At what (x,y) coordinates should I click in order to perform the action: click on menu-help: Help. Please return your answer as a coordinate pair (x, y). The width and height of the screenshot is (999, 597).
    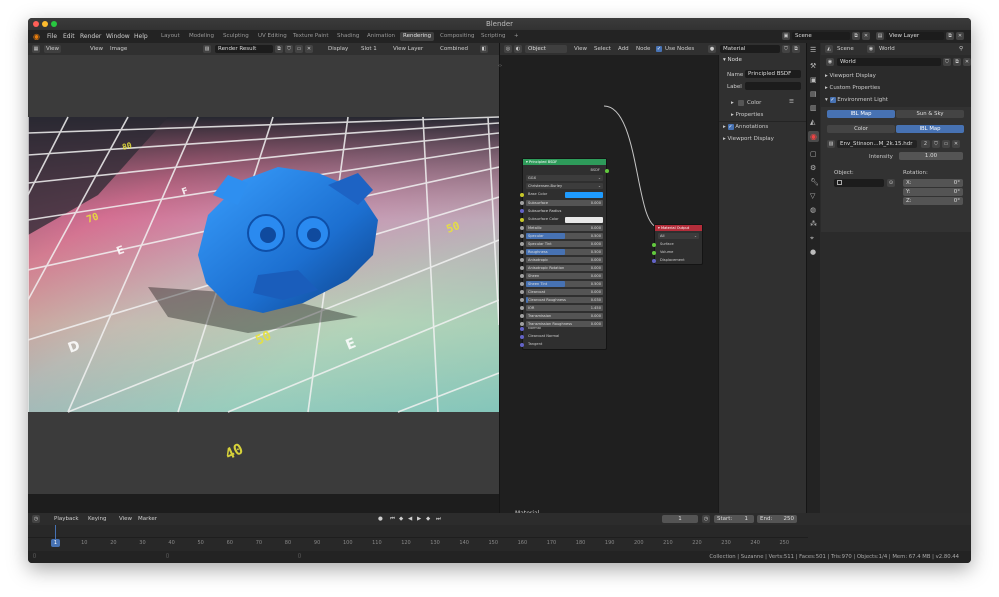
    Looking at the image, I should click on (141, 36).